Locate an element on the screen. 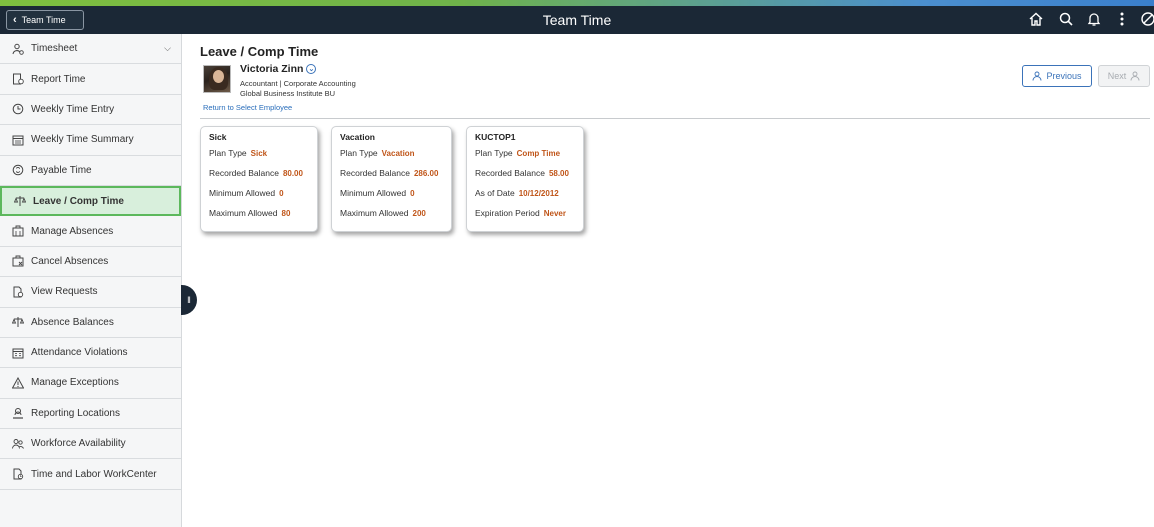  calendar-icon is located at coordinates (18, 353).